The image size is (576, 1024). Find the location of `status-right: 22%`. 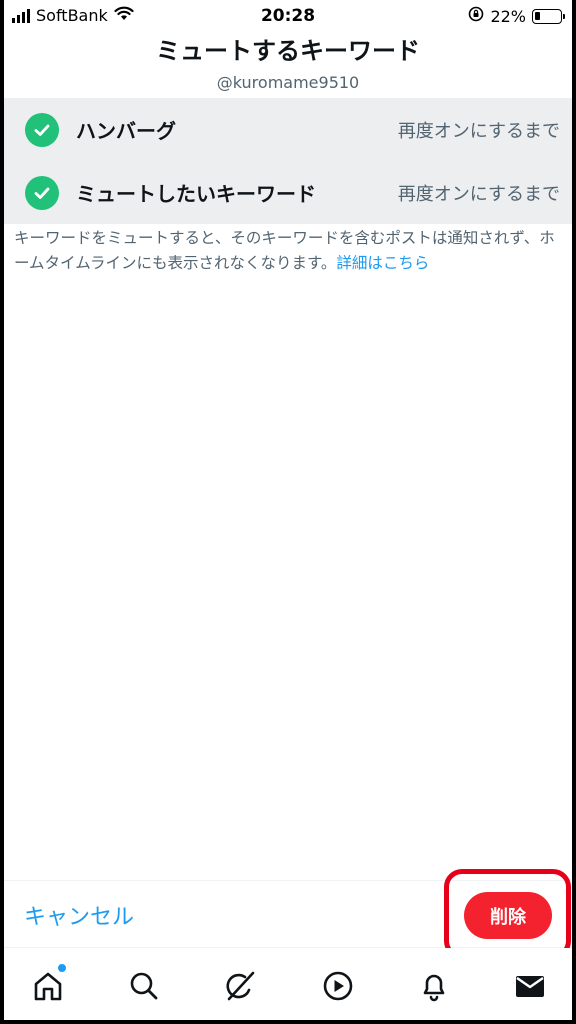

status-right: 22% is located at coordinates (516, 16).